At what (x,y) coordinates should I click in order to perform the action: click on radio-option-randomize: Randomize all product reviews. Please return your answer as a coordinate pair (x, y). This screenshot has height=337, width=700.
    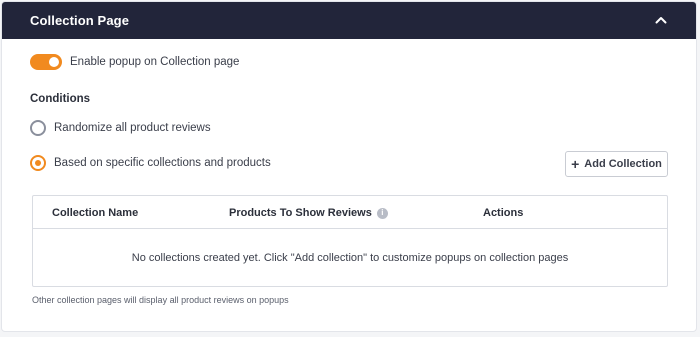
    Looking at the image, I should click on (120, 128).